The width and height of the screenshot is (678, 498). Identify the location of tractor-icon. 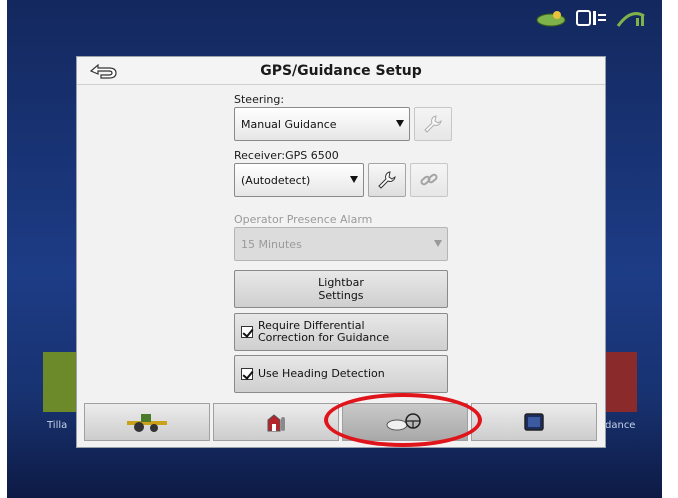
(147, 423).